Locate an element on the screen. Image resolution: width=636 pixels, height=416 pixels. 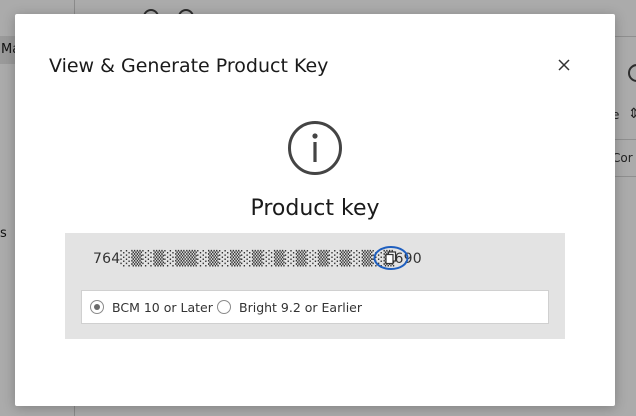
radio-option-bcm10: BCM 10 or Later is located at coordinates (151, 307).